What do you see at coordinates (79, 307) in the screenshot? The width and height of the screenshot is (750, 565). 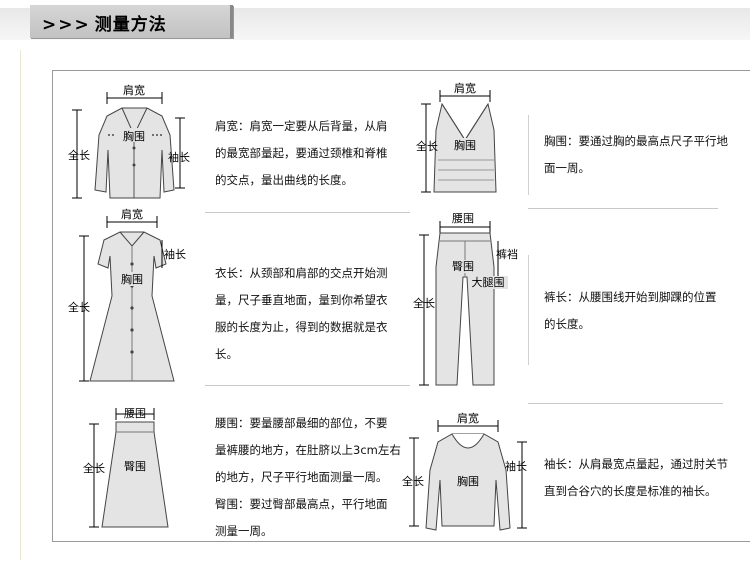 I see `dress-length-label: 全长` at bounding box center [79, 307].